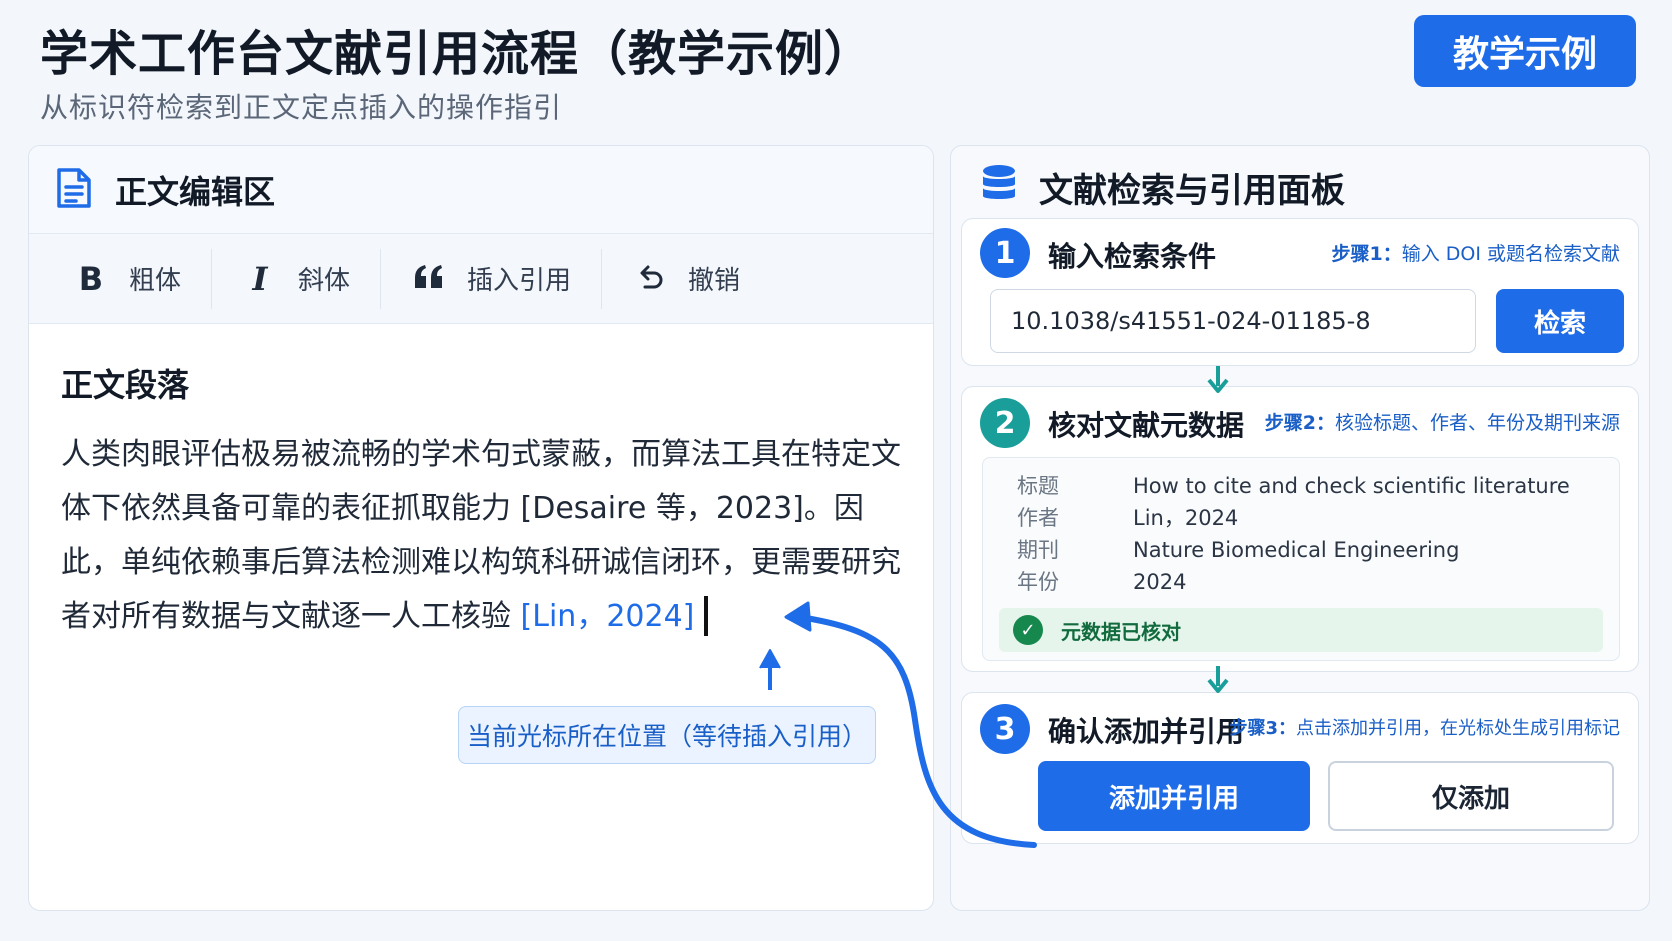 The image size is (1672, 941). What do you see at coordinates (1005, 253) in the screenshot?
I see `step-1-number: 1` at bounding box center [1005, 253].